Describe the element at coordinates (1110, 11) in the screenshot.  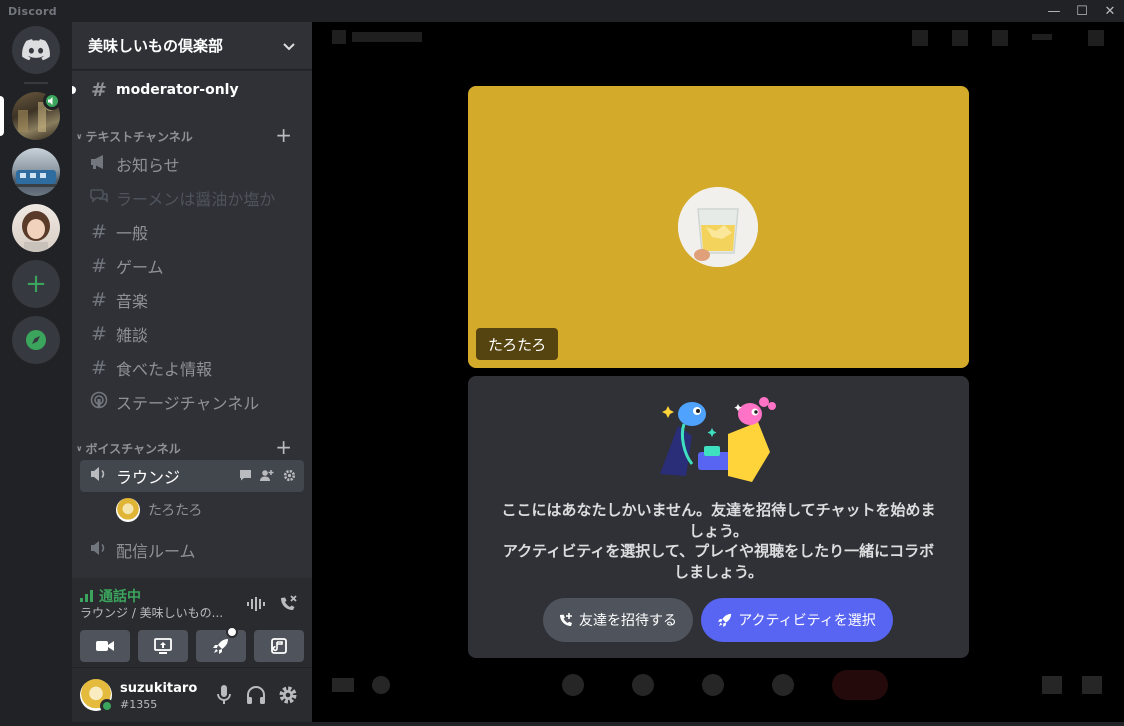
I see `close-button: ✕` at that location.